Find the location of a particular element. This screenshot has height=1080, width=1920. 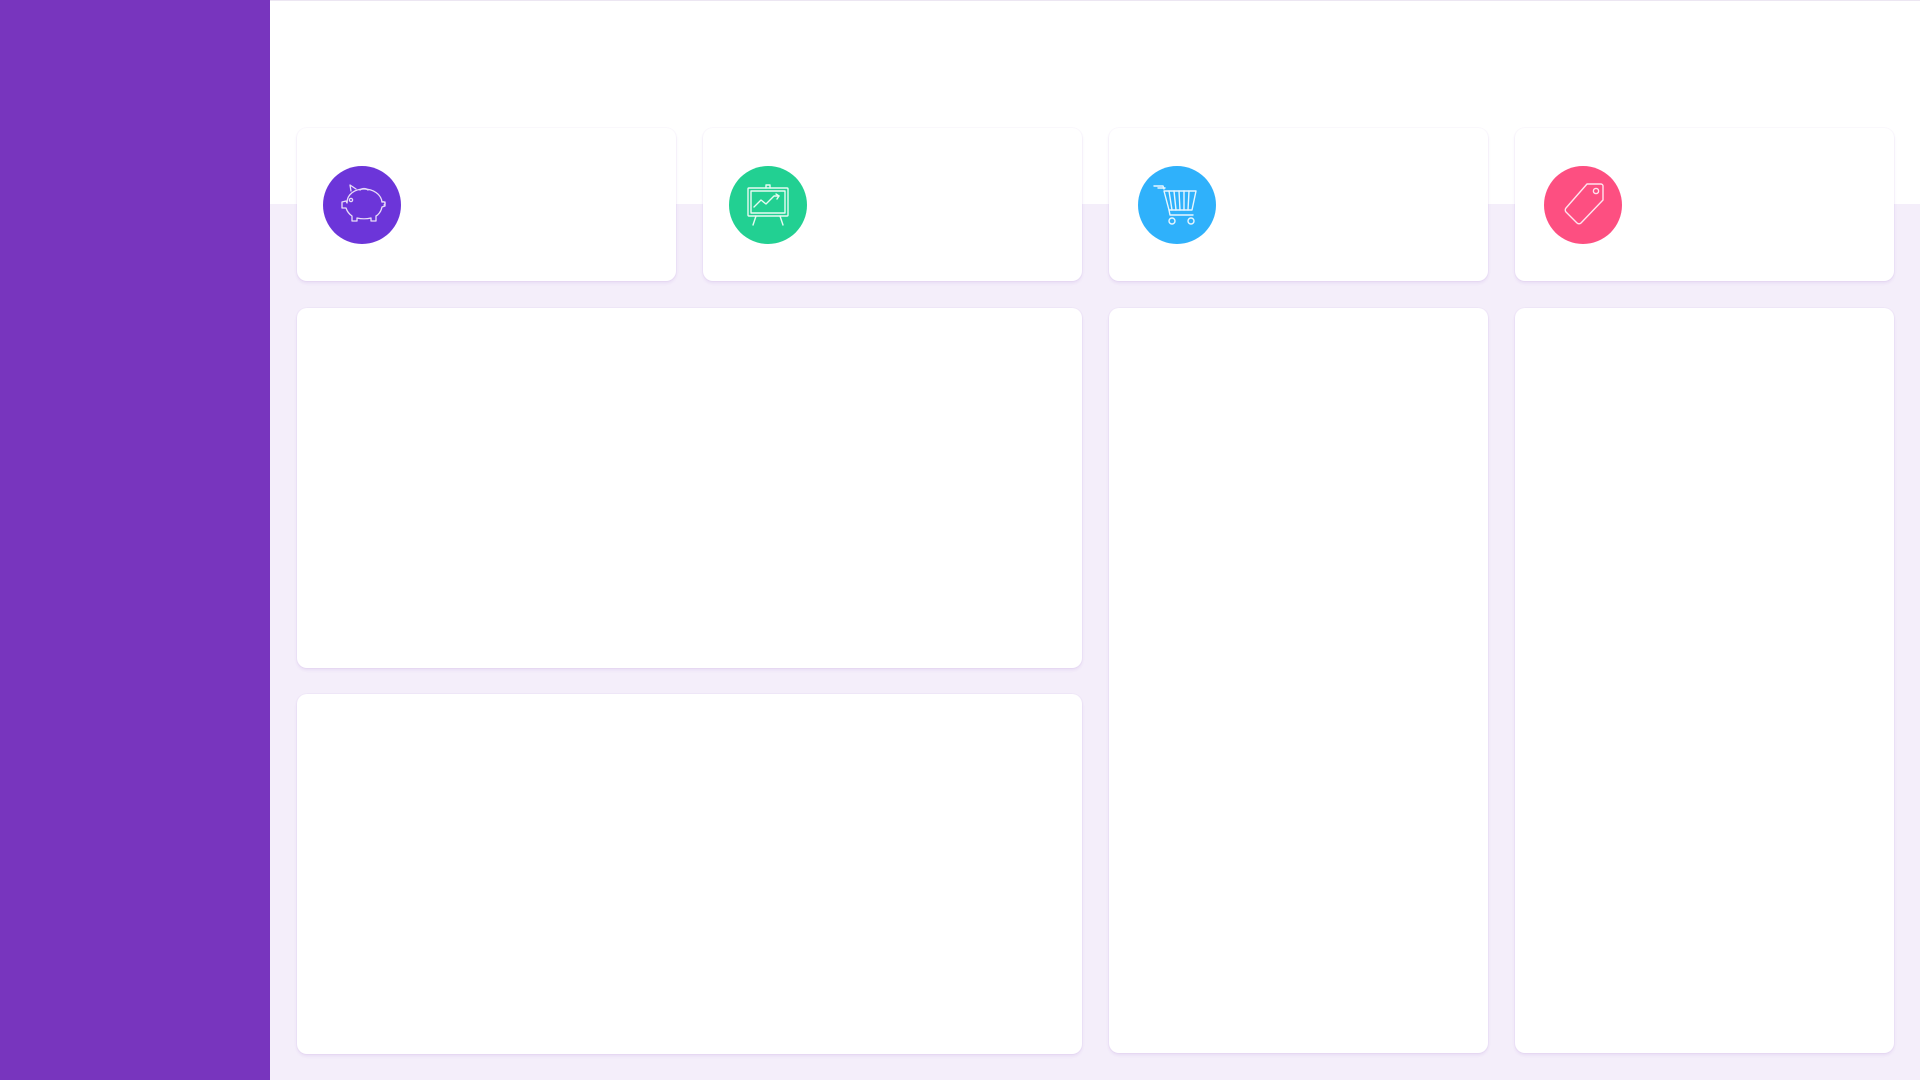

price-tag-icon is located at coordinates (1583, 205).